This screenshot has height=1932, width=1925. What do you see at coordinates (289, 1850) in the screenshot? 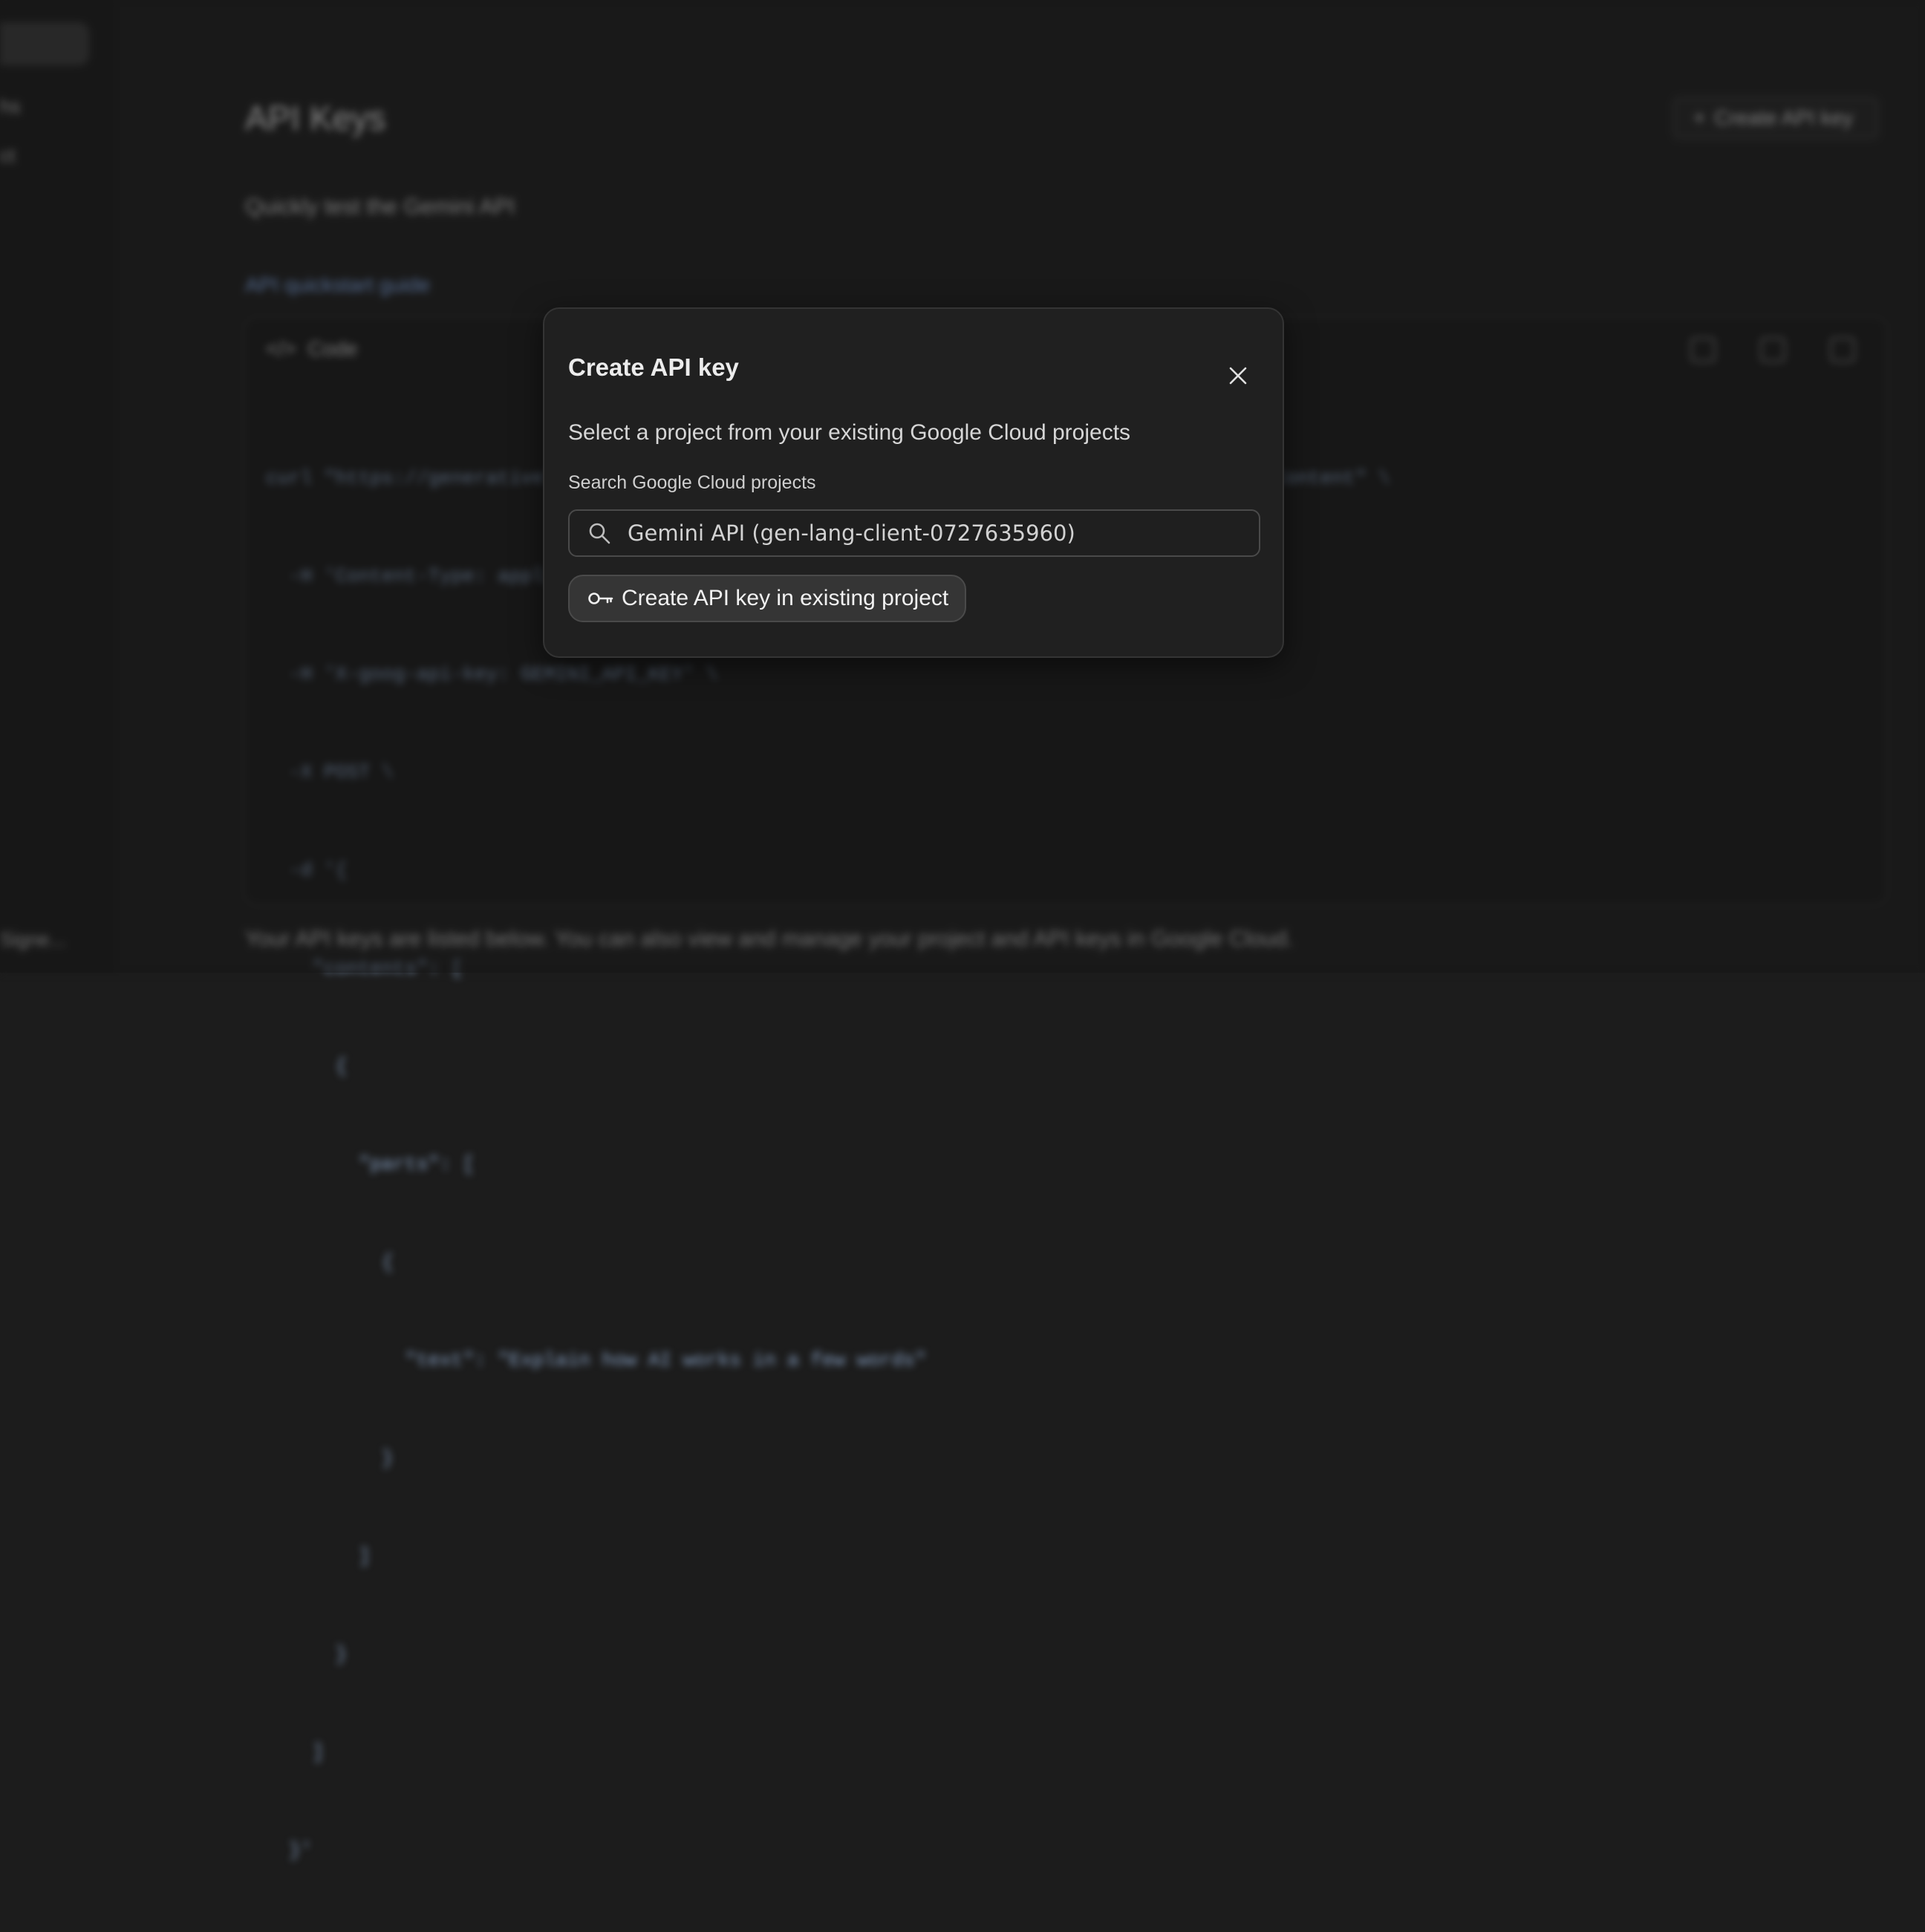
I see `code-line: }'` at bounding box center [289, 1850].